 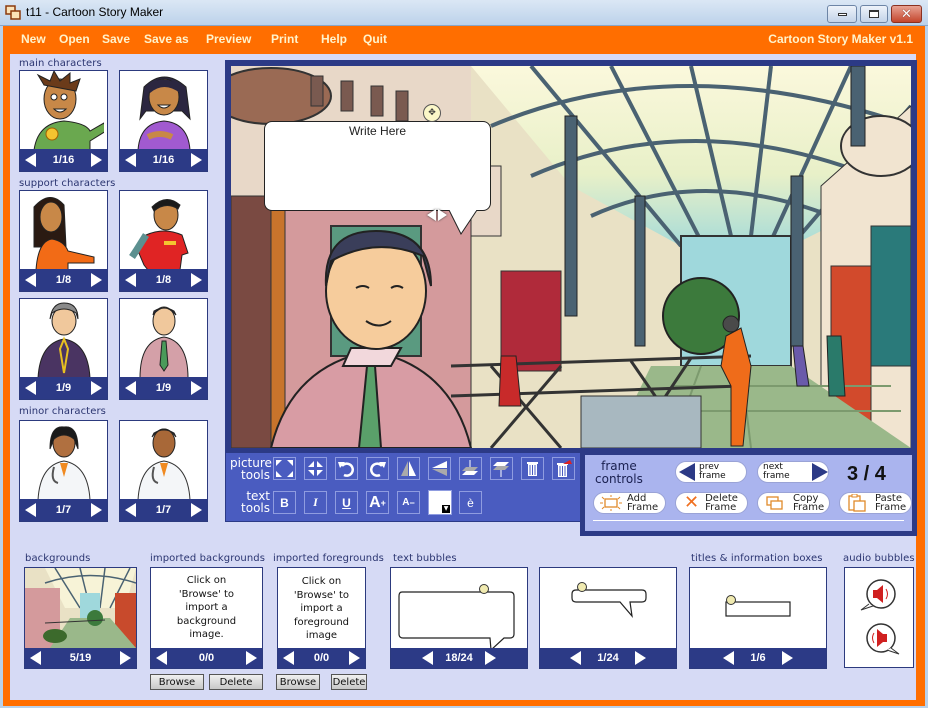 I want to click on browse-foreground-button: Browse, so click(x=298, y=682).